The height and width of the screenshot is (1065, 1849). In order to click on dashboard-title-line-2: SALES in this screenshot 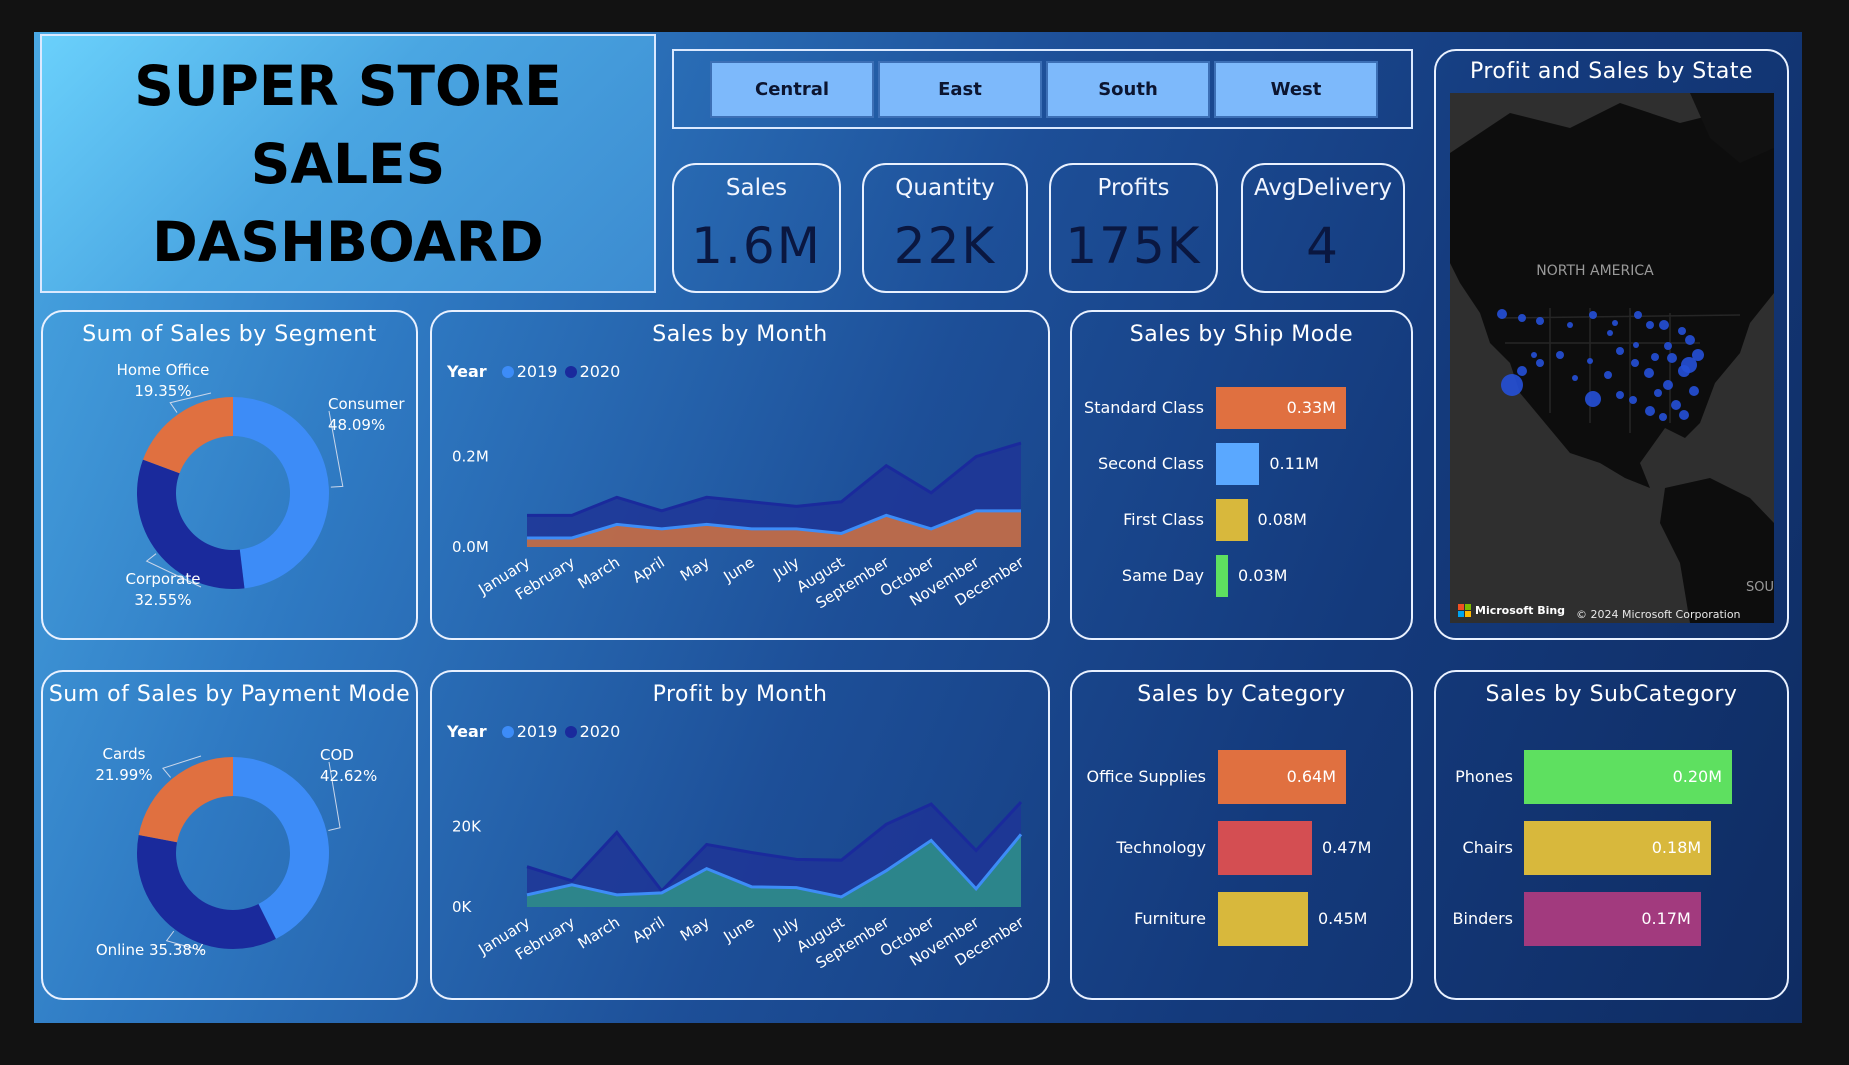, I will do `click(348, 163)`.